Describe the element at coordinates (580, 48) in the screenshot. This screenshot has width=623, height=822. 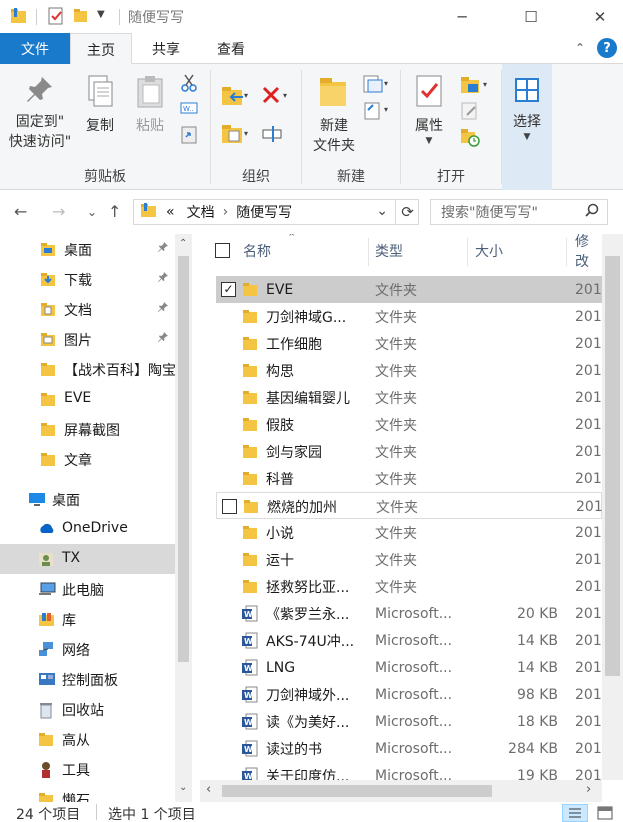
I see `collapse-ribbon-icon: ⌃` at that location.